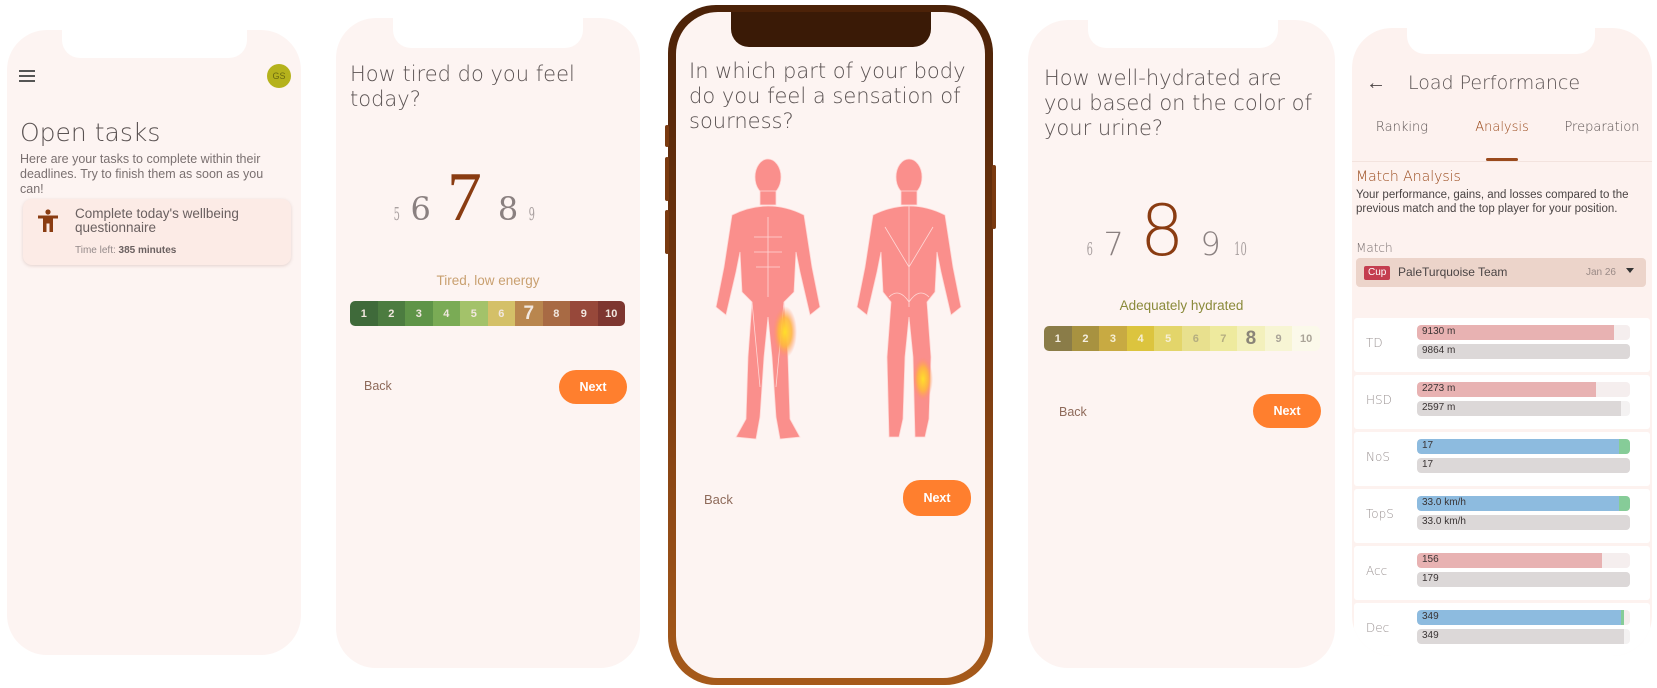 This screenshot has width=1657, height=688. What do you see at coordinates (1374, 248) in the screenshot?
I see `match-label: Match` at bounding box center [1374, 248].